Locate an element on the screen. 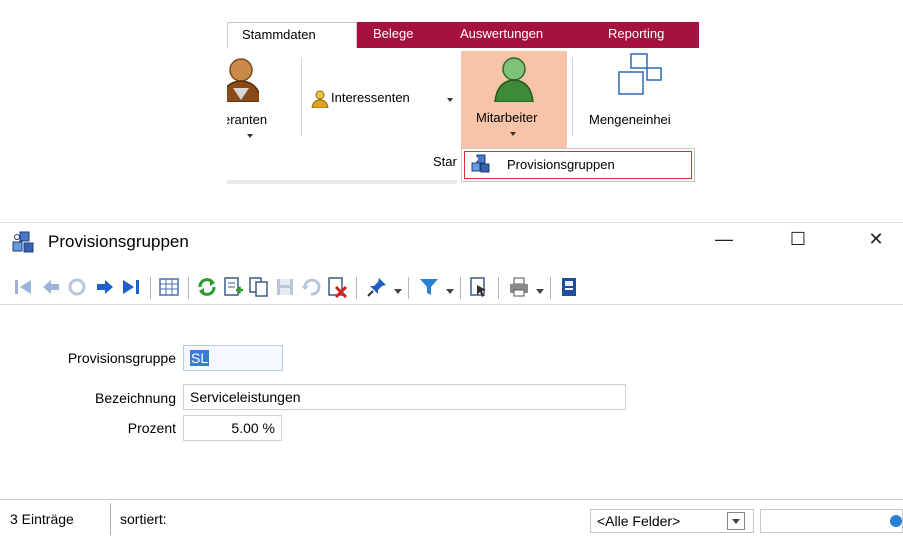 The height and width of the screenshot is (538, 903). menu-item-label: Provisionsgruppen is located at coordinates (561, 164).